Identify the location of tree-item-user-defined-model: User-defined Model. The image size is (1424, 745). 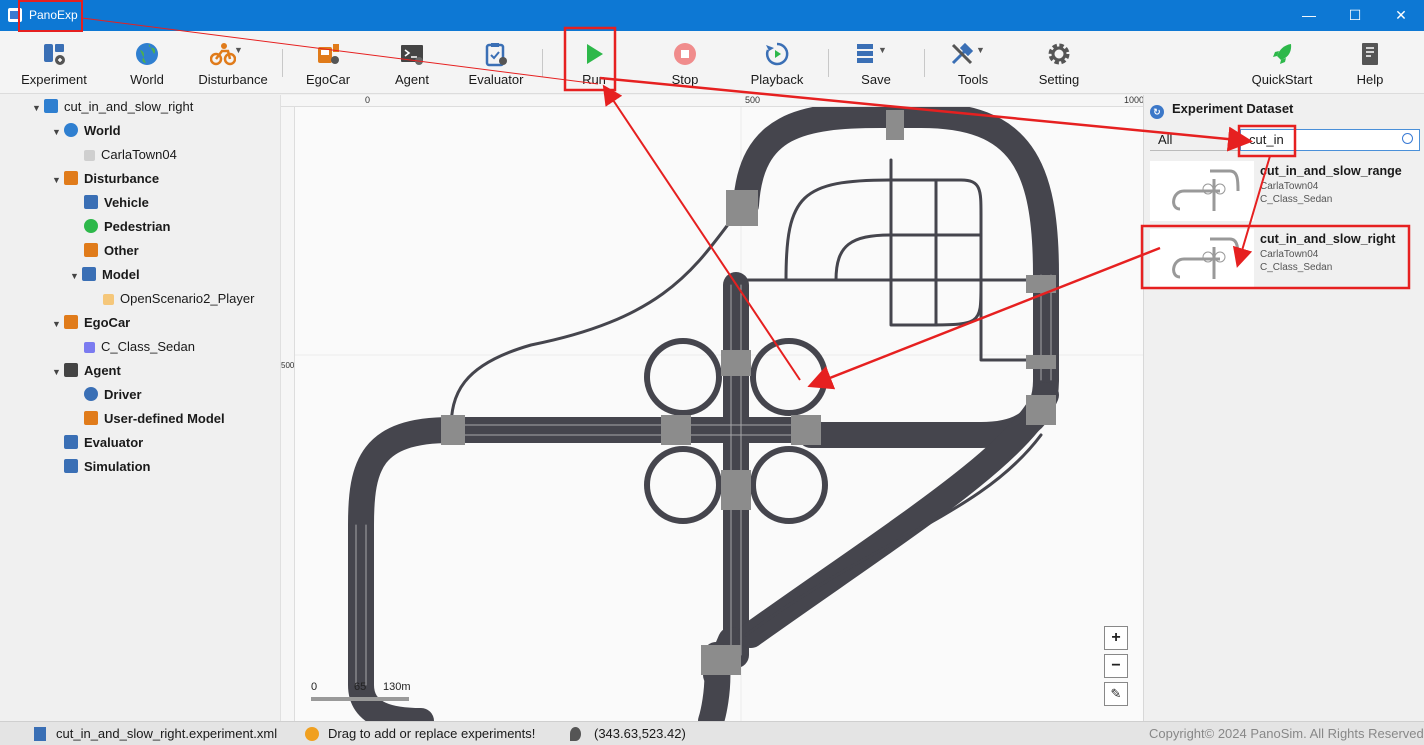
(154, 419).